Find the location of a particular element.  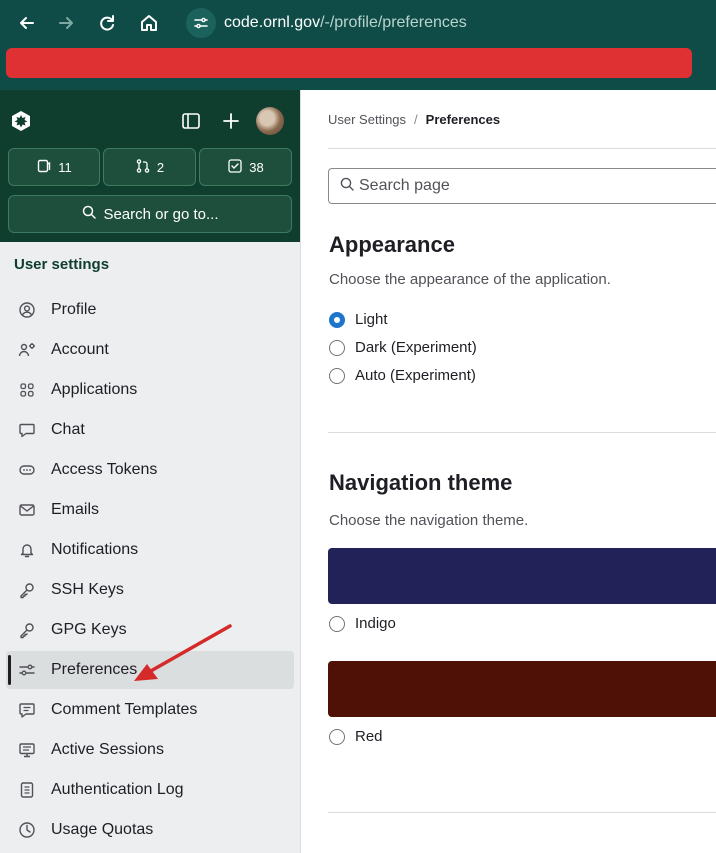

breadcrumb-current: Preferences is located at coordinates (463, 119).